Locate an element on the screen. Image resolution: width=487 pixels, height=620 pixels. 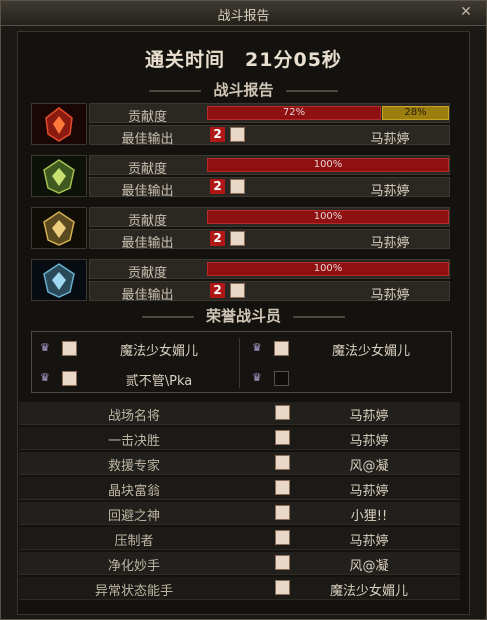
award-title: 救援专家 is located at coordinates (133, 466).